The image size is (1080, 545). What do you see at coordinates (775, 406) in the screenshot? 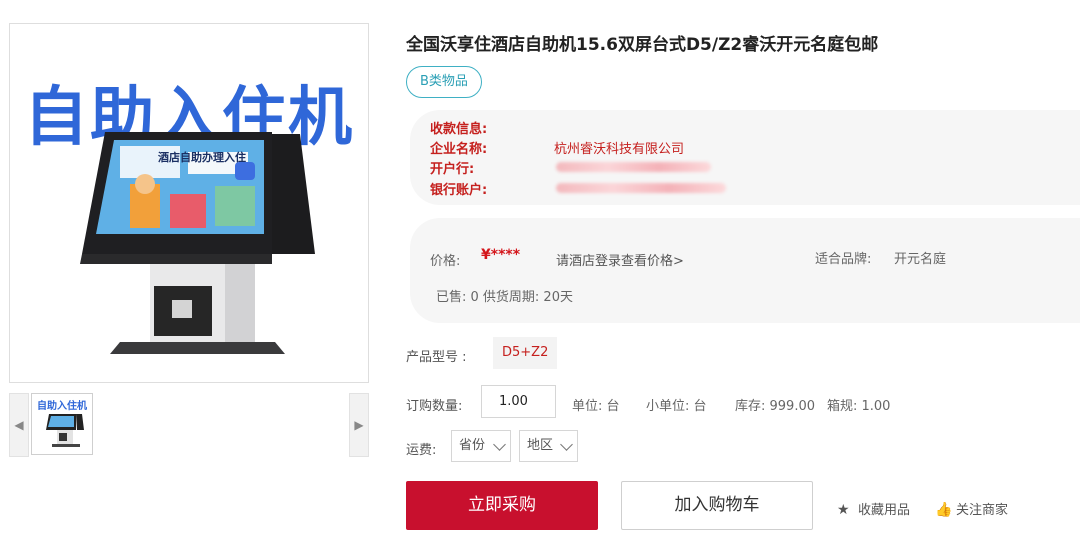
I see `stock-info: 库存: 999.00` at bounding box center [775, 406].